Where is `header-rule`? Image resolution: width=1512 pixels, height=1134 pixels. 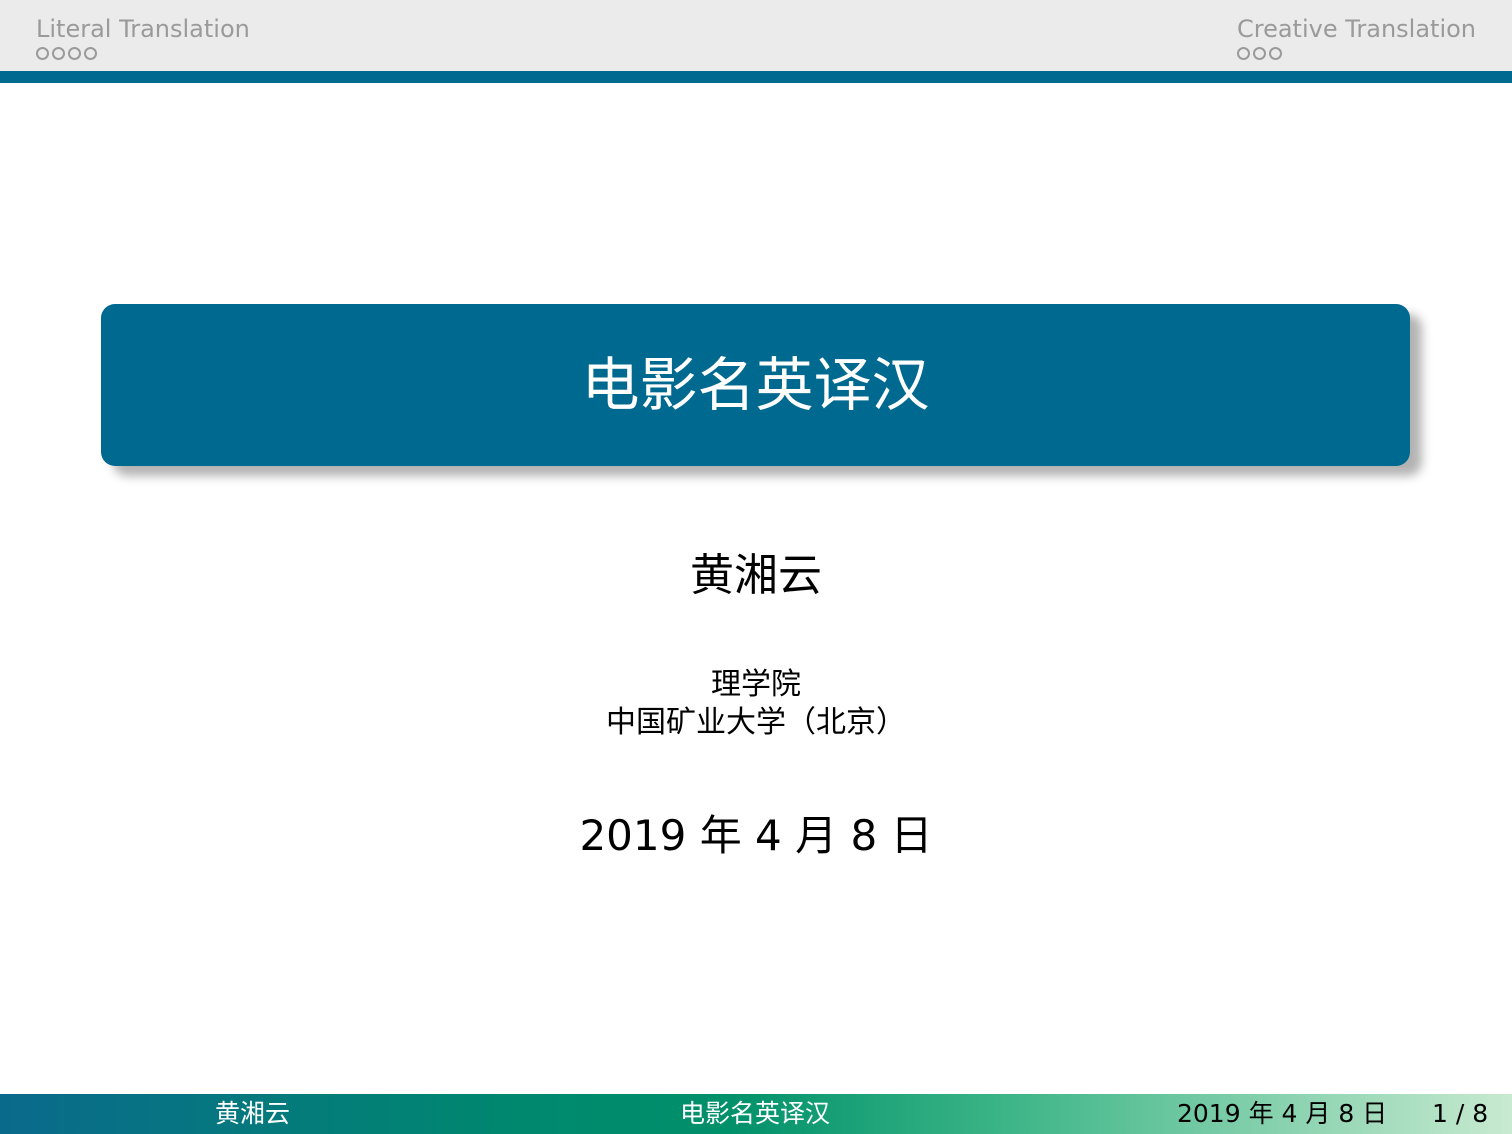
header-rule is located at coordinates (756, 77).